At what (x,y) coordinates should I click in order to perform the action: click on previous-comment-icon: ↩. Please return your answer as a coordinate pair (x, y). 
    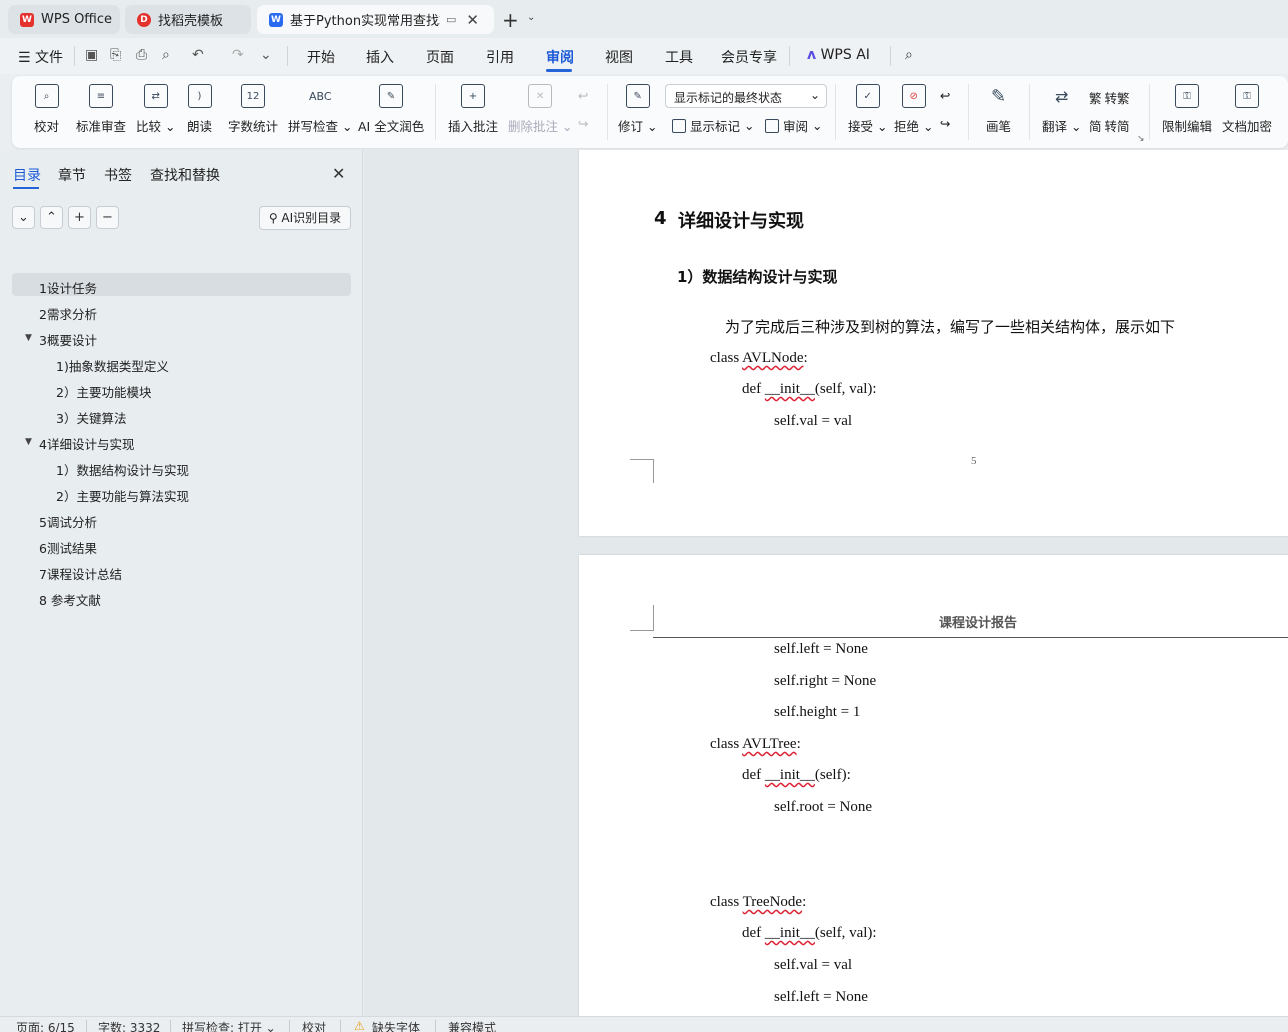
    Looking at the image, I should click on (583, 95).